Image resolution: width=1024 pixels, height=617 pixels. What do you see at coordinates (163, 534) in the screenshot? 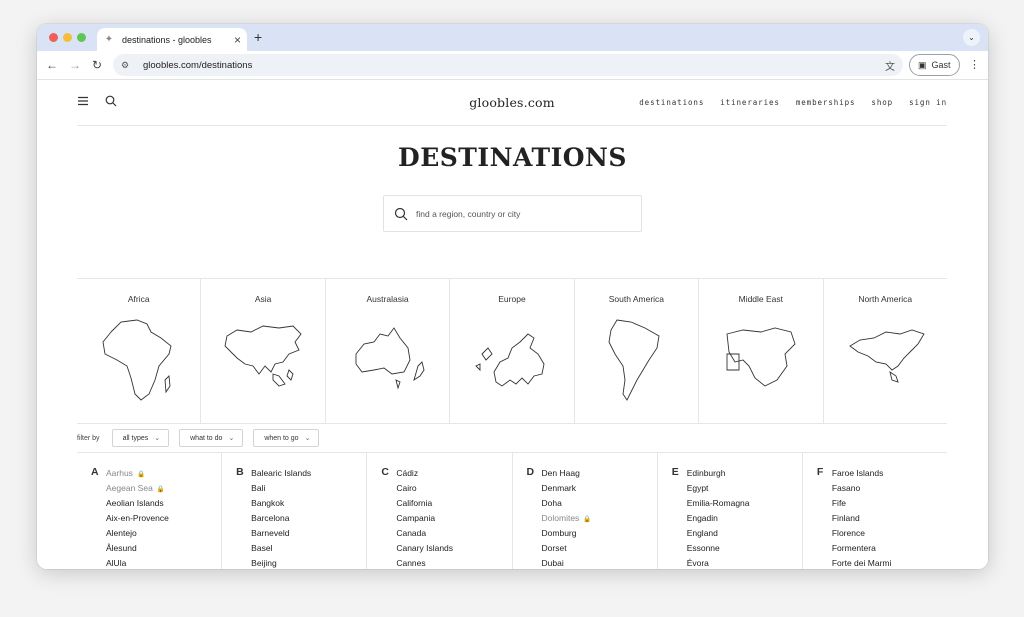
I see `destination-link: Alentejo` at bounding box center [163, 534].